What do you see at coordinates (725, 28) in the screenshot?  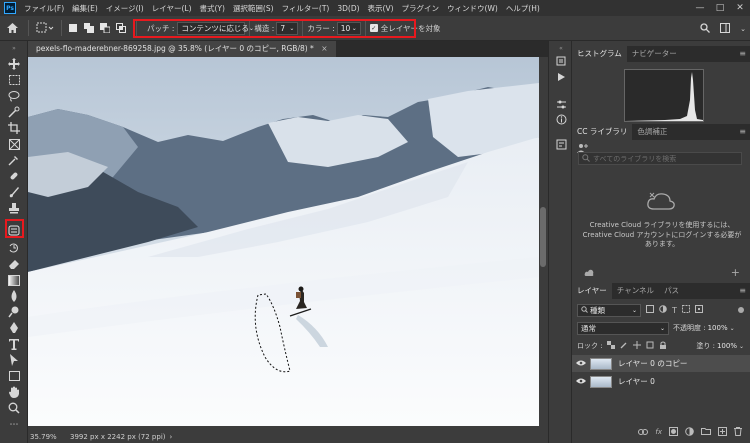 I see `workspace-icon` at bounding box center [725, 28].